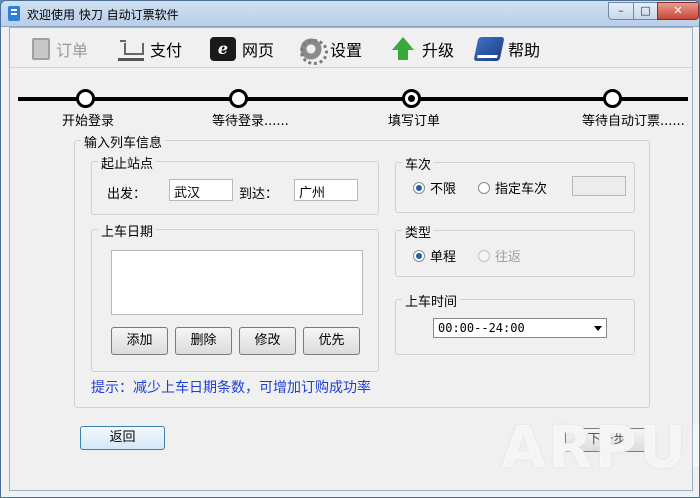  I want to click on app-icon, so click(14, 13).